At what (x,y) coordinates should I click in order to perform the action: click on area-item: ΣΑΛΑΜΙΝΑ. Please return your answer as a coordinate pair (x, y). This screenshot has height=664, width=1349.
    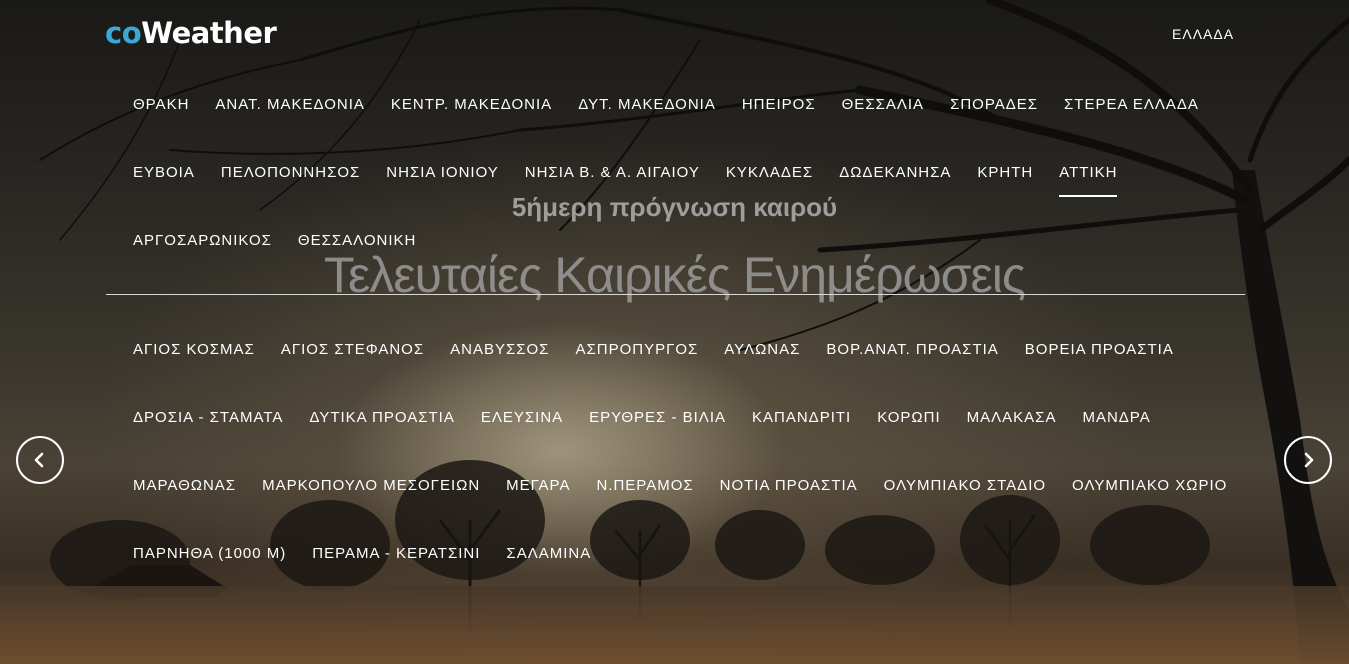
    Looking at the image, I should click on (548, 553).